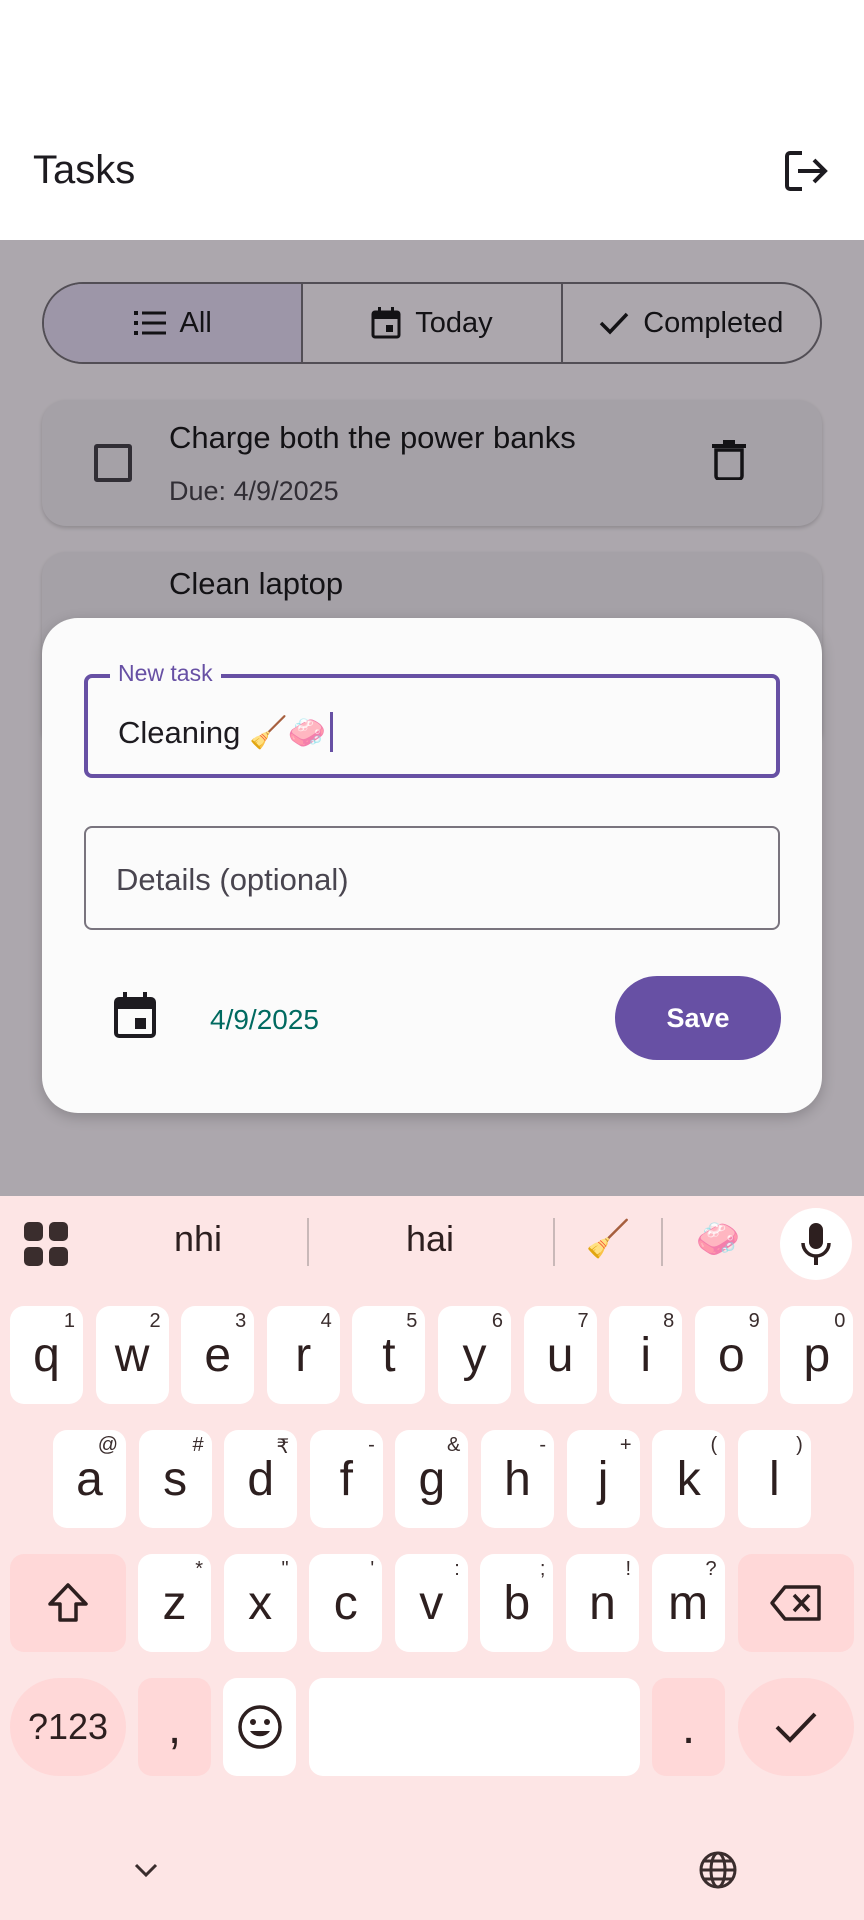 The height and width of the screenshot is (1920, 864). What do you see at coordinates (542, 1569) in the screenshot?
I see `key-hint: ;` at bounding box center [542, 1569].